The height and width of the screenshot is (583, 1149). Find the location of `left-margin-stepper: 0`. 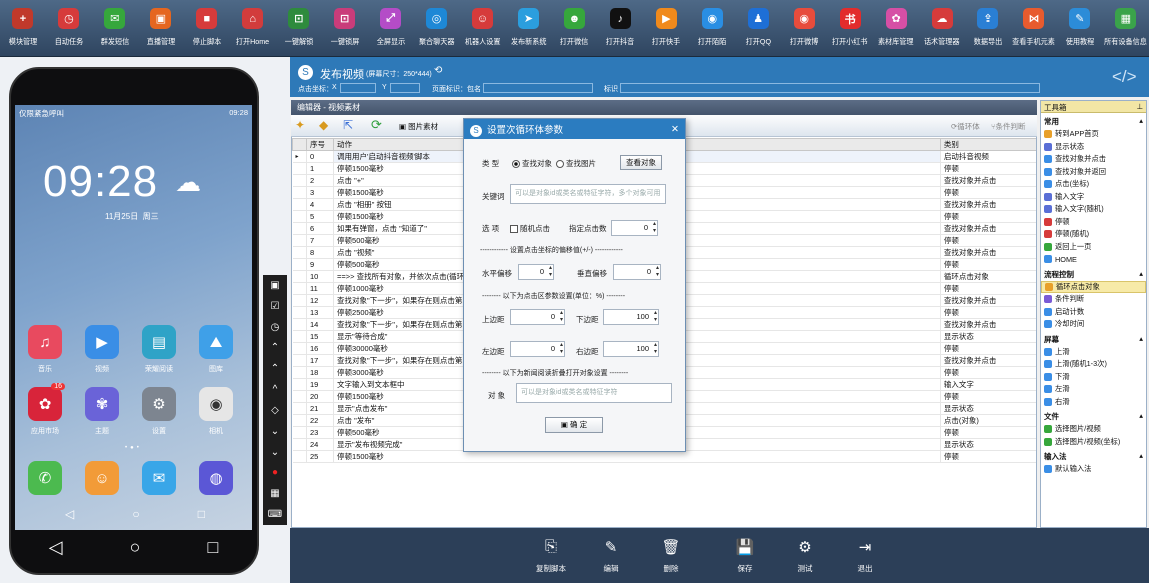

left-margin-stepper: 0 is located at coordinates (537, 349).